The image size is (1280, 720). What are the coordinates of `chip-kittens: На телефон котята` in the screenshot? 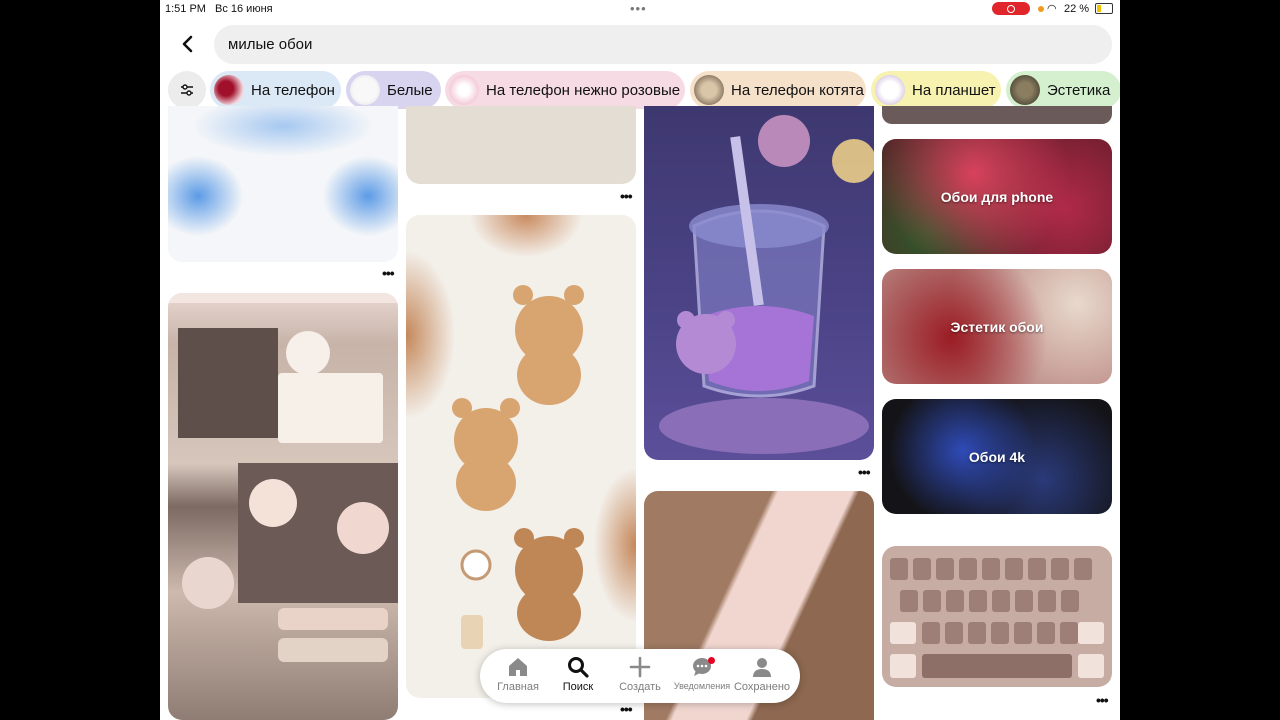 It's located at (778, 90).